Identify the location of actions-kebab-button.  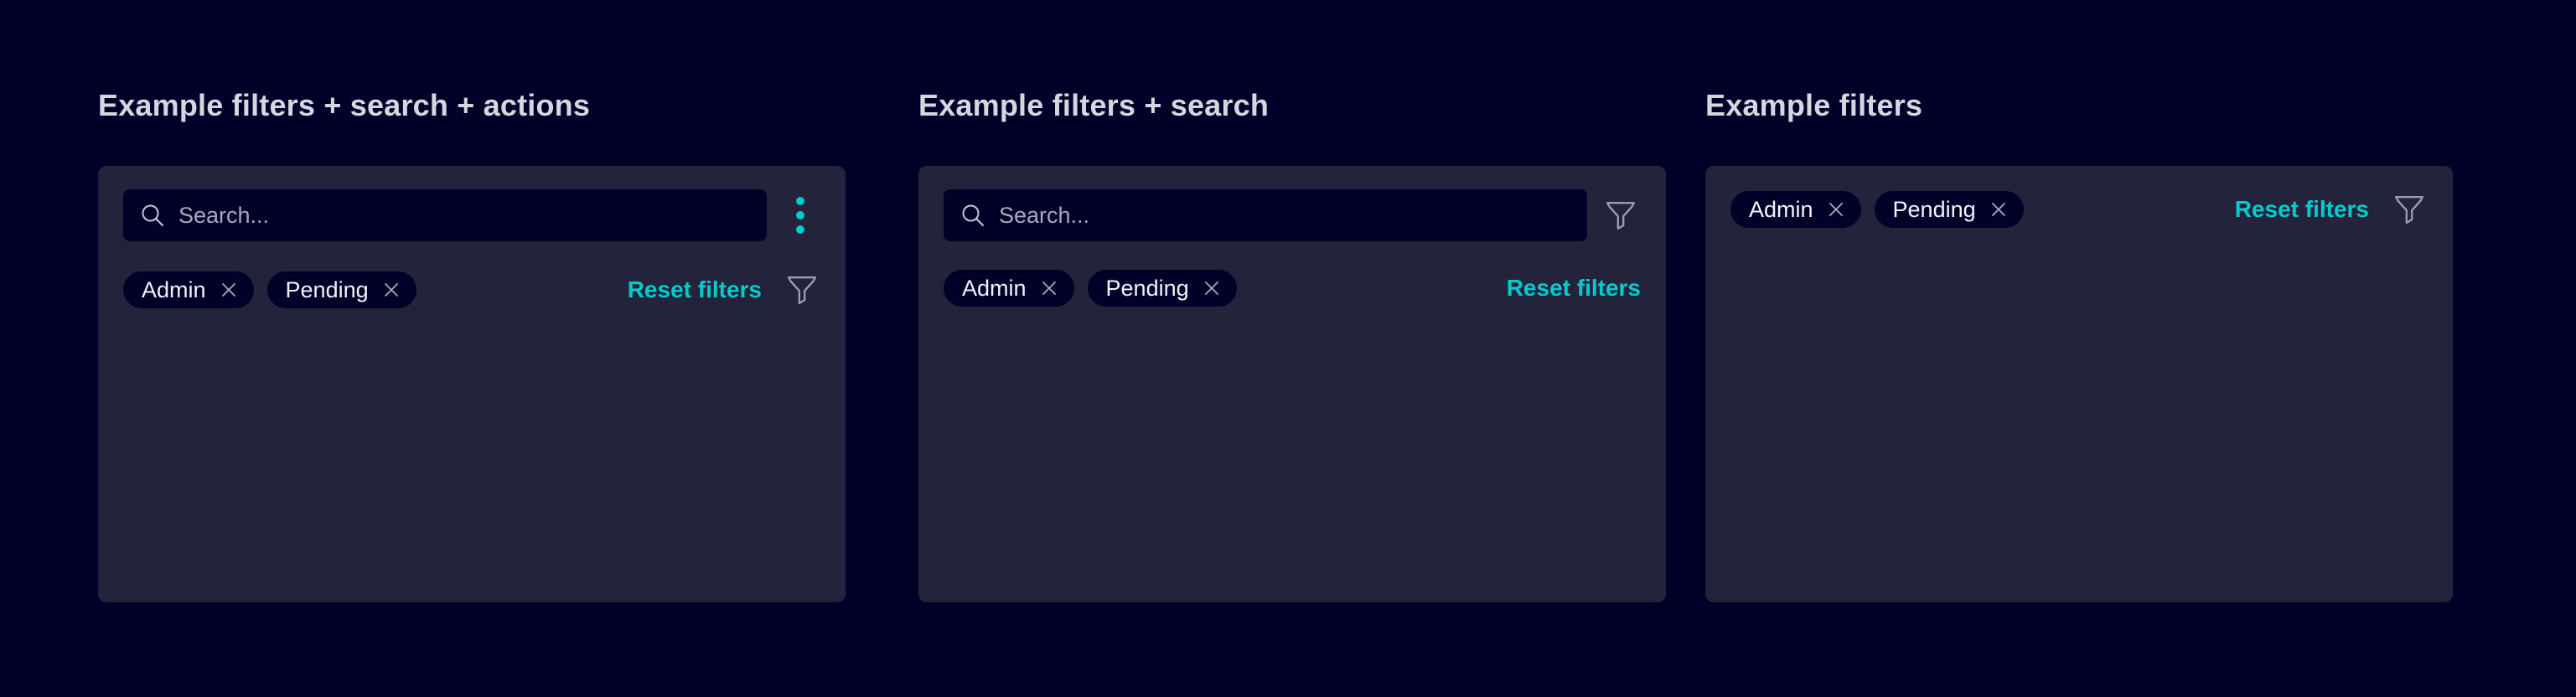
(800, 215).